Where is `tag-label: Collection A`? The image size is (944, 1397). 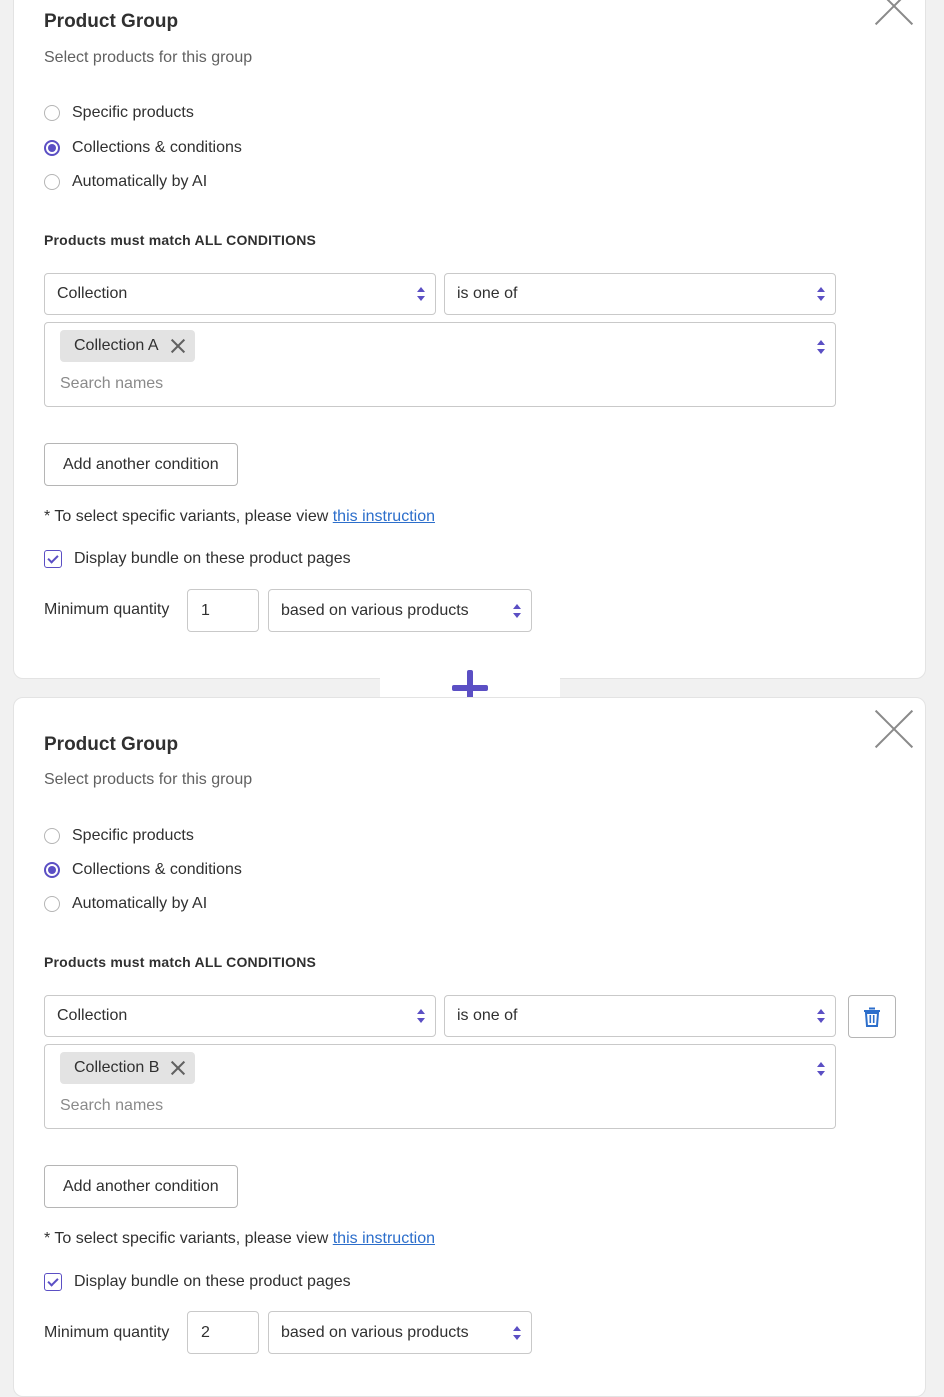 tag-label: Collection A is located at coordinates (116, 345).